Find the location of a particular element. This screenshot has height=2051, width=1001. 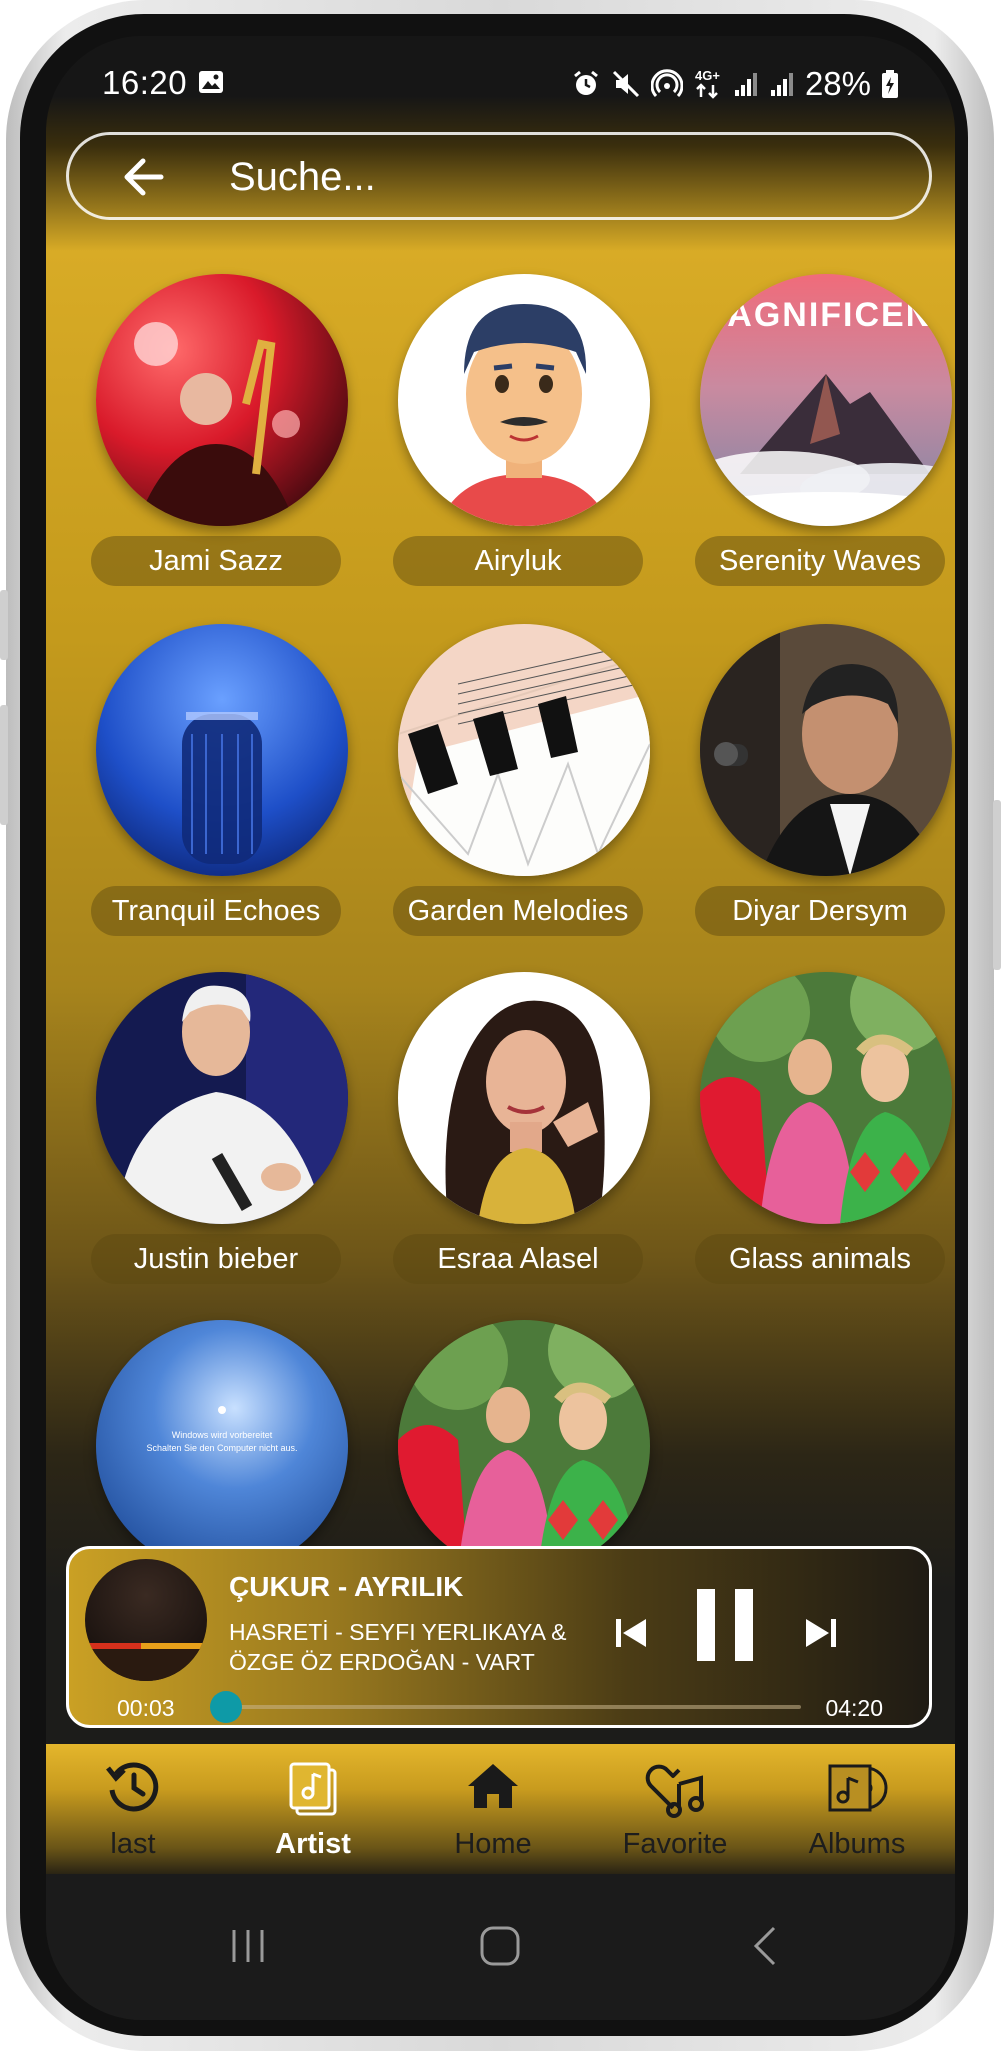

system-navigation-bar is located at coordinates (500, 1947).